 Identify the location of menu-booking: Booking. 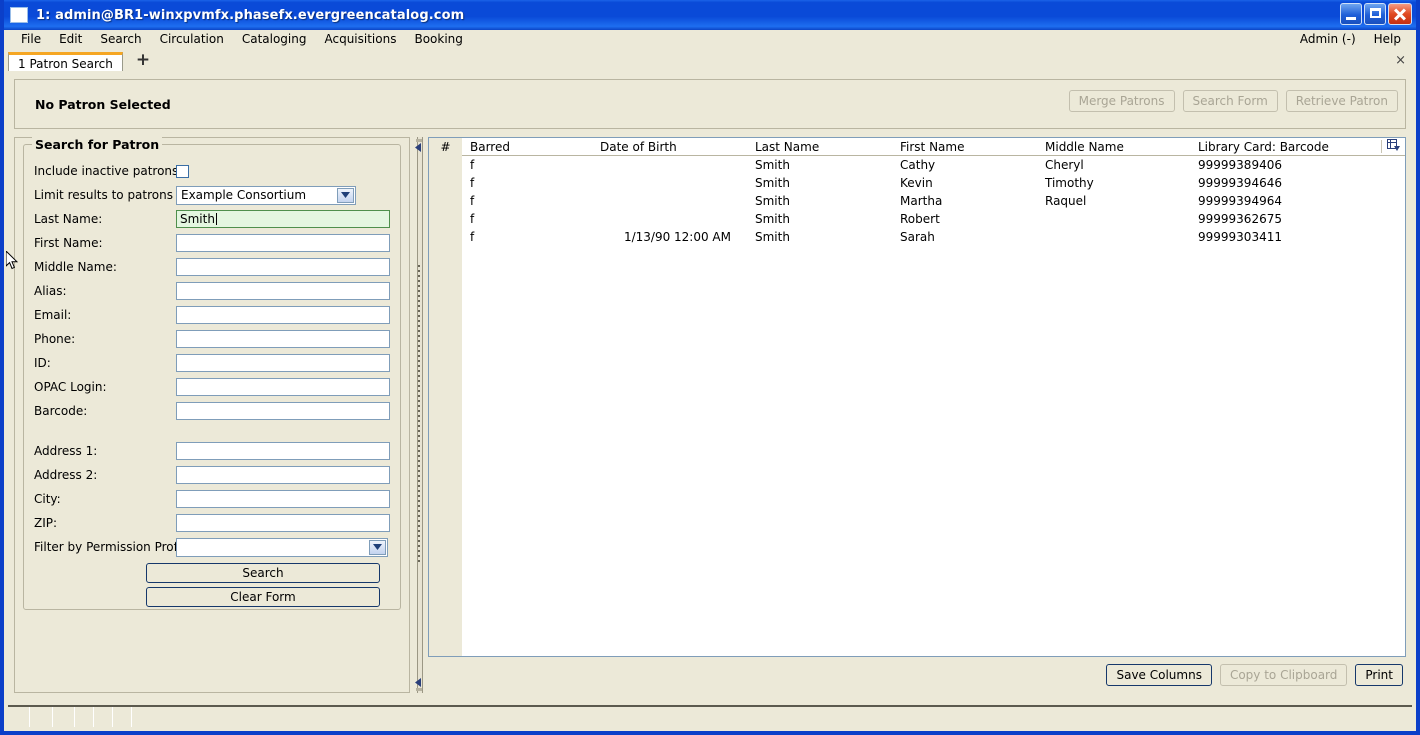
(438, 39).